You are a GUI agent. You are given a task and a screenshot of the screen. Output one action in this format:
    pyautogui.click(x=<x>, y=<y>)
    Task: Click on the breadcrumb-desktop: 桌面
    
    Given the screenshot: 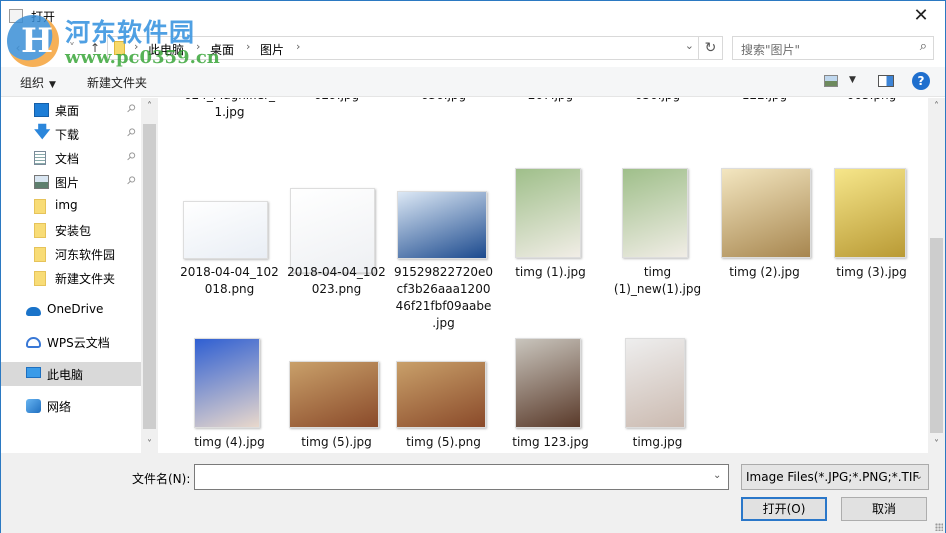 What is the action you would take?
    pyautogui.click(x=222, y=49)
    